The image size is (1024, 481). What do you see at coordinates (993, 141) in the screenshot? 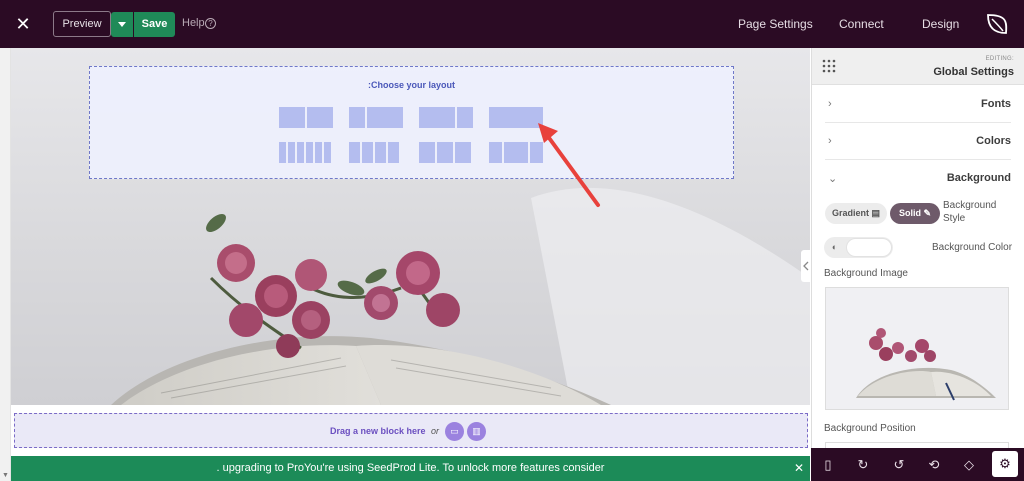
I see `section-colors-label: Colors` at bounding box center [993, 141].